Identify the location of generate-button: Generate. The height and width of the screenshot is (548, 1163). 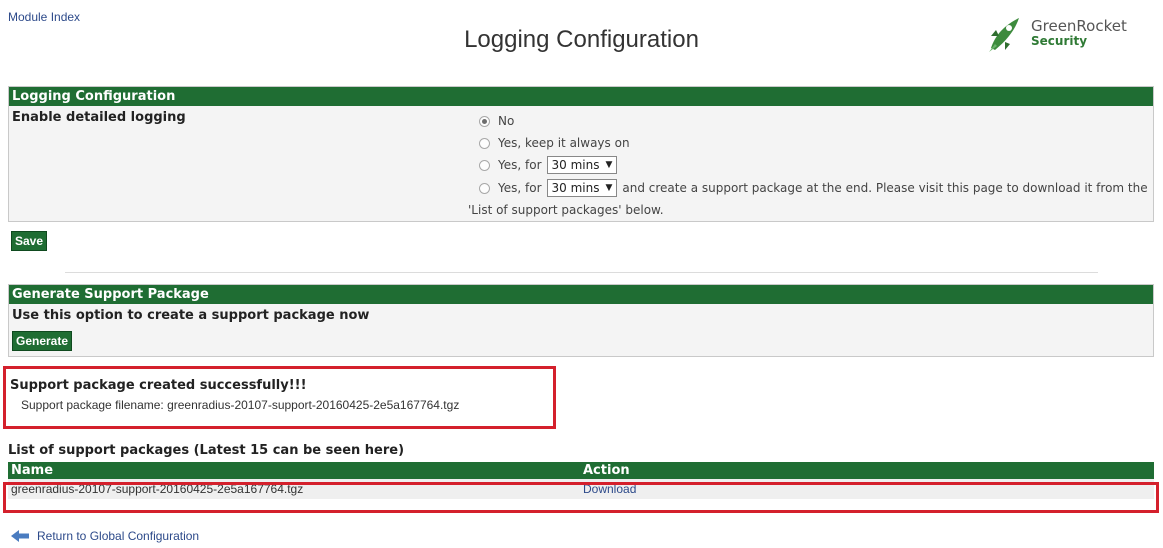
(42, 341).